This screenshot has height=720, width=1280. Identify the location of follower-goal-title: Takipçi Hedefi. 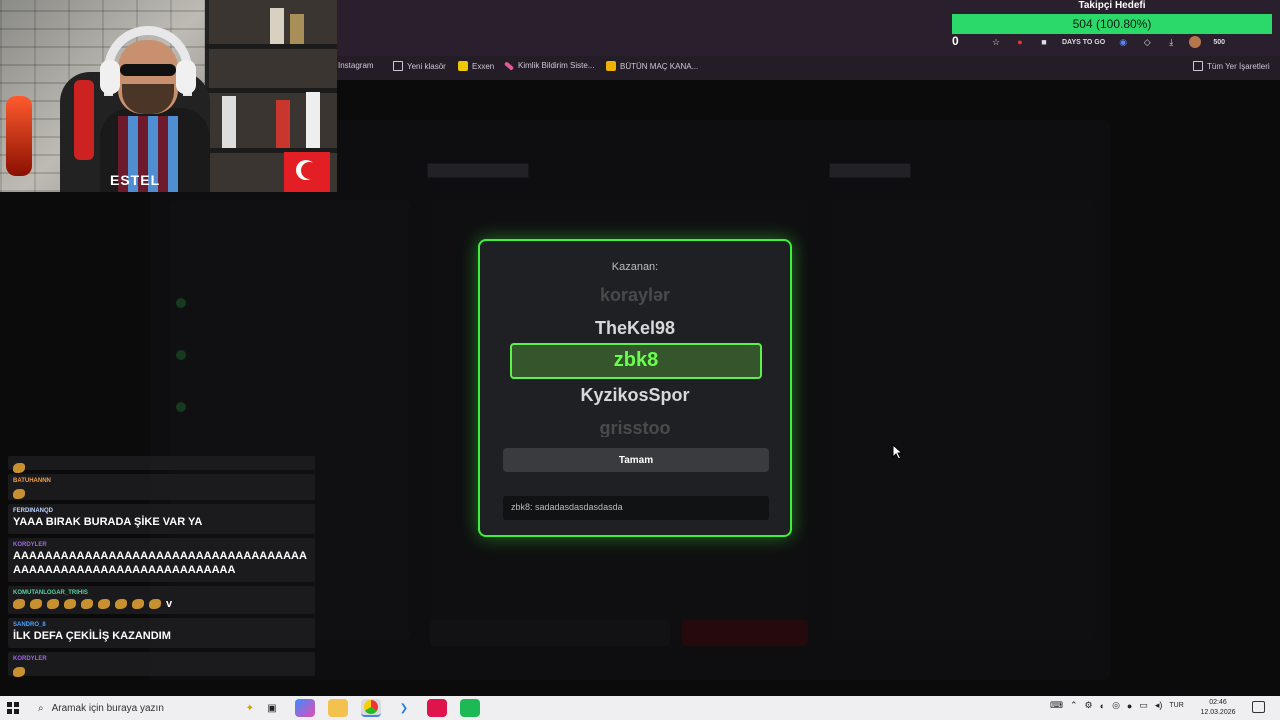
(1112, 5).